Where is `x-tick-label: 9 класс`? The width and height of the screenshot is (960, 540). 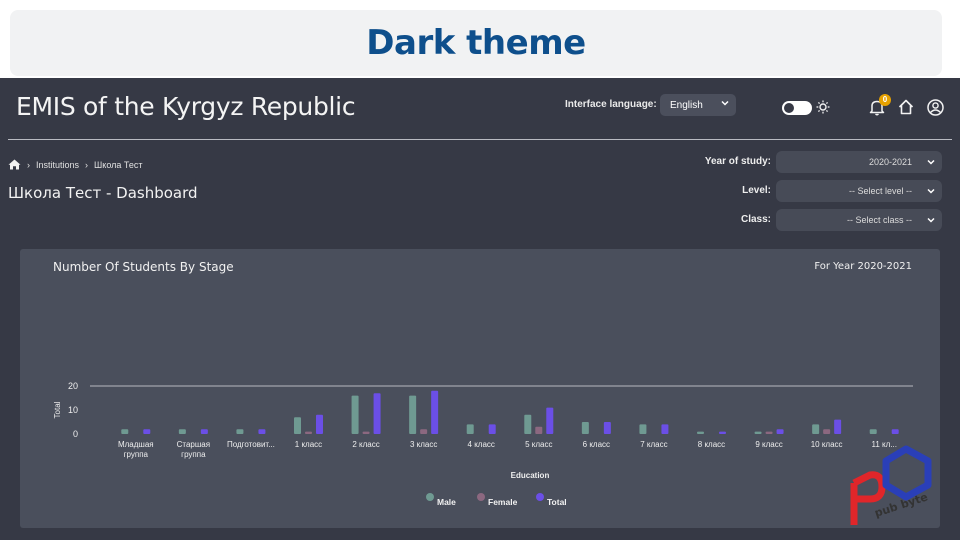
x-tick-label: 9 класс is located at coordinates (768, 444).